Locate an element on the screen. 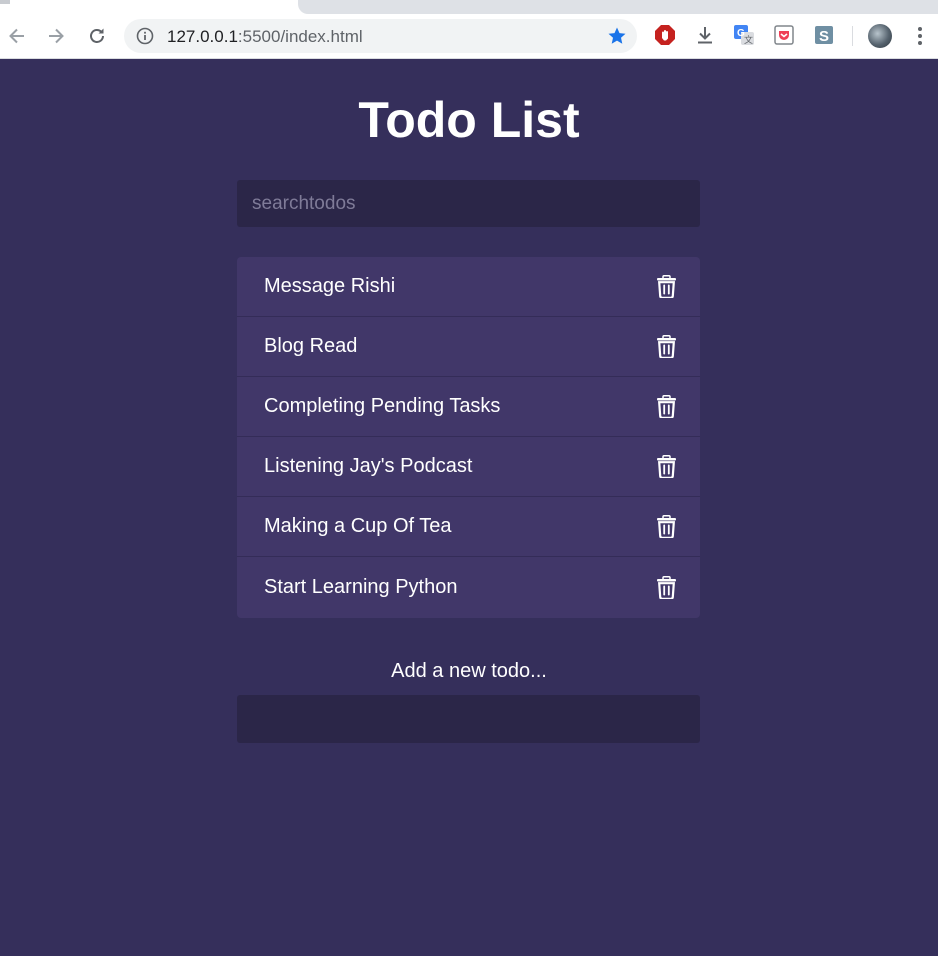  url-path: :5500/index.html is located at coordinates (300, 36).